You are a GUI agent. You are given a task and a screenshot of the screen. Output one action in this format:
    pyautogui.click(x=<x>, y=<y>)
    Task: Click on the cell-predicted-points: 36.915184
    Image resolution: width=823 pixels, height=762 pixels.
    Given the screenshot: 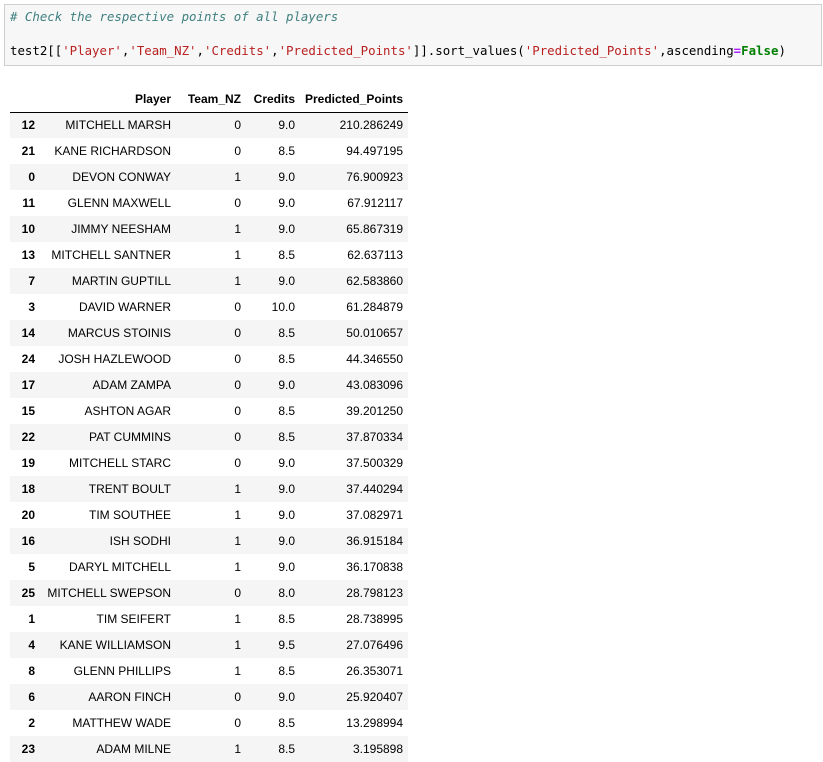 What is the action you would take?
    pyautogui.click(x=375, y=541)
    